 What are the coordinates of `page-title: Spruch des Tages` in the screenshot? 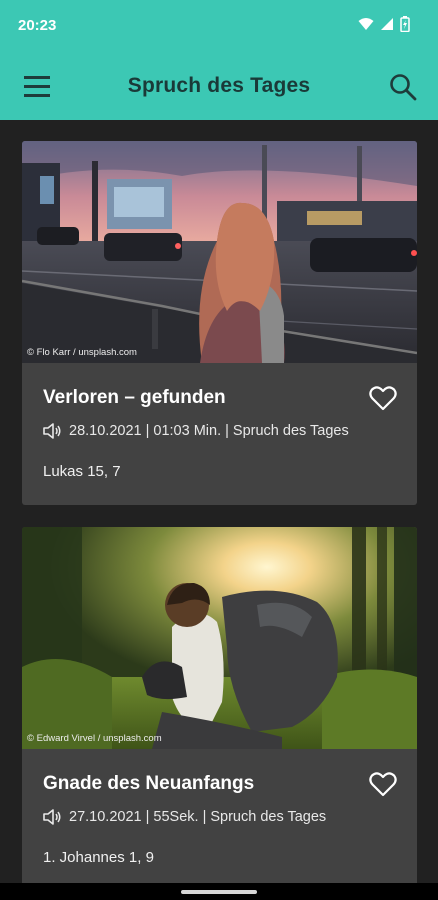 It's located at (219, 85).